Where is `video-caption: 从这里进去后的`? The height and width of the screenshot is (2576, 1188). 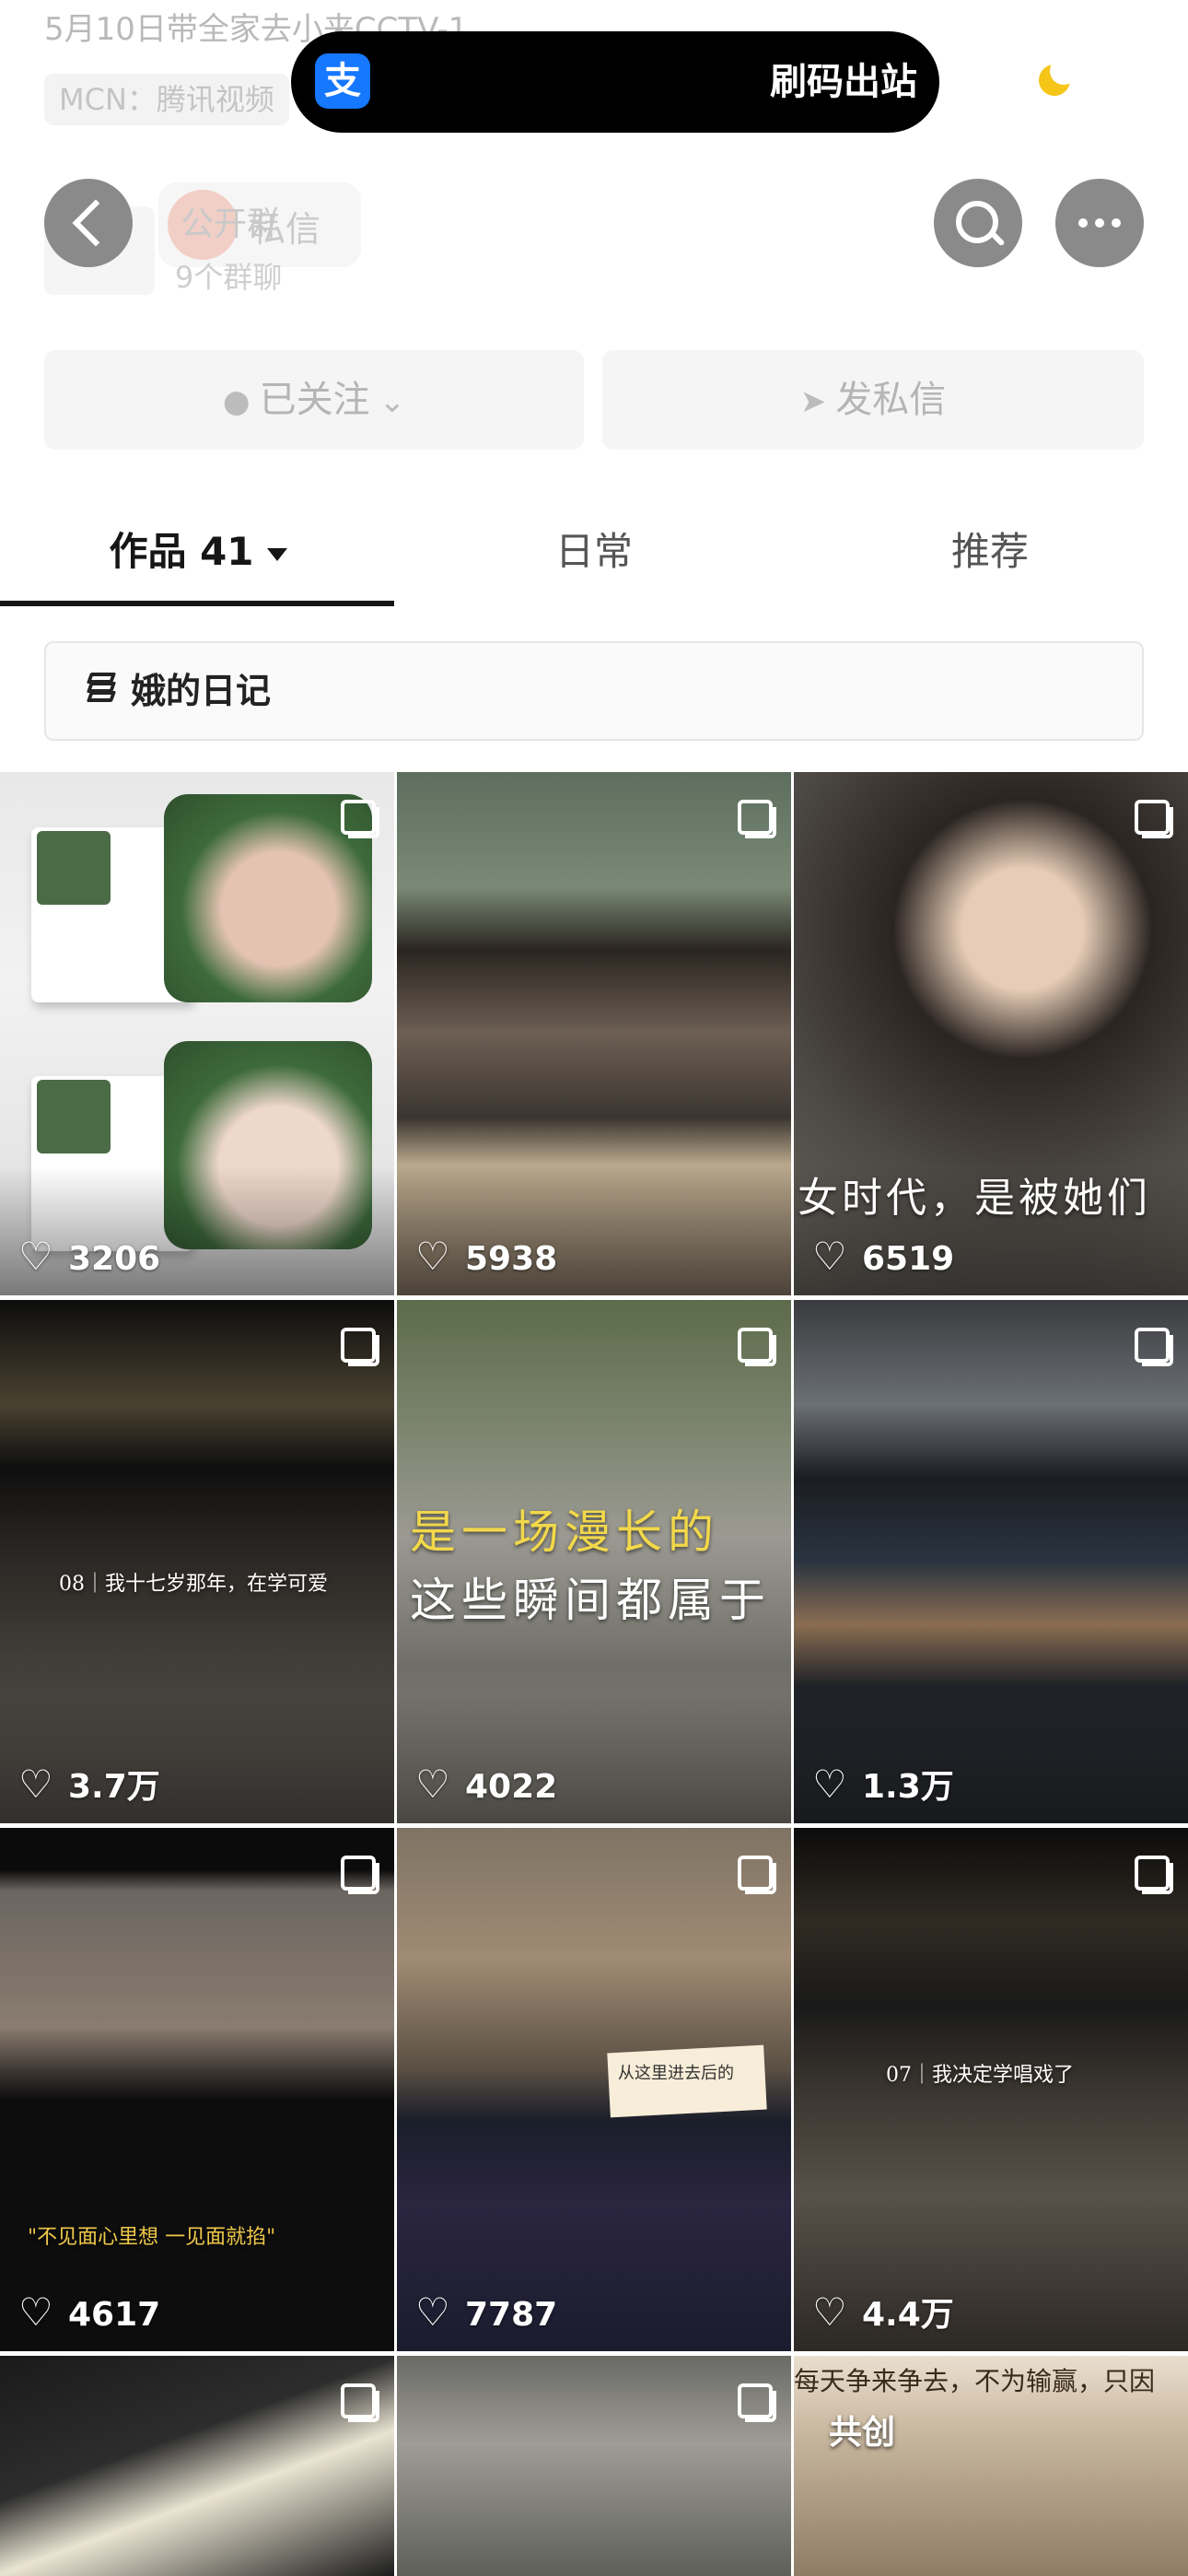
video-caption: 从这里进去后的 is located at coordinates (676, 2073).